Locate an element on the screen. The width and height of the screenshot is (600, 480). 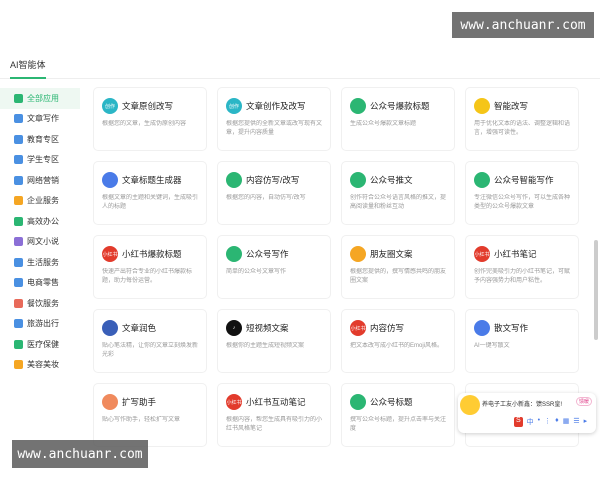
agent-description: 撰写公众号标题，提升点击率与关注度 is located at coordinates (398, 424).